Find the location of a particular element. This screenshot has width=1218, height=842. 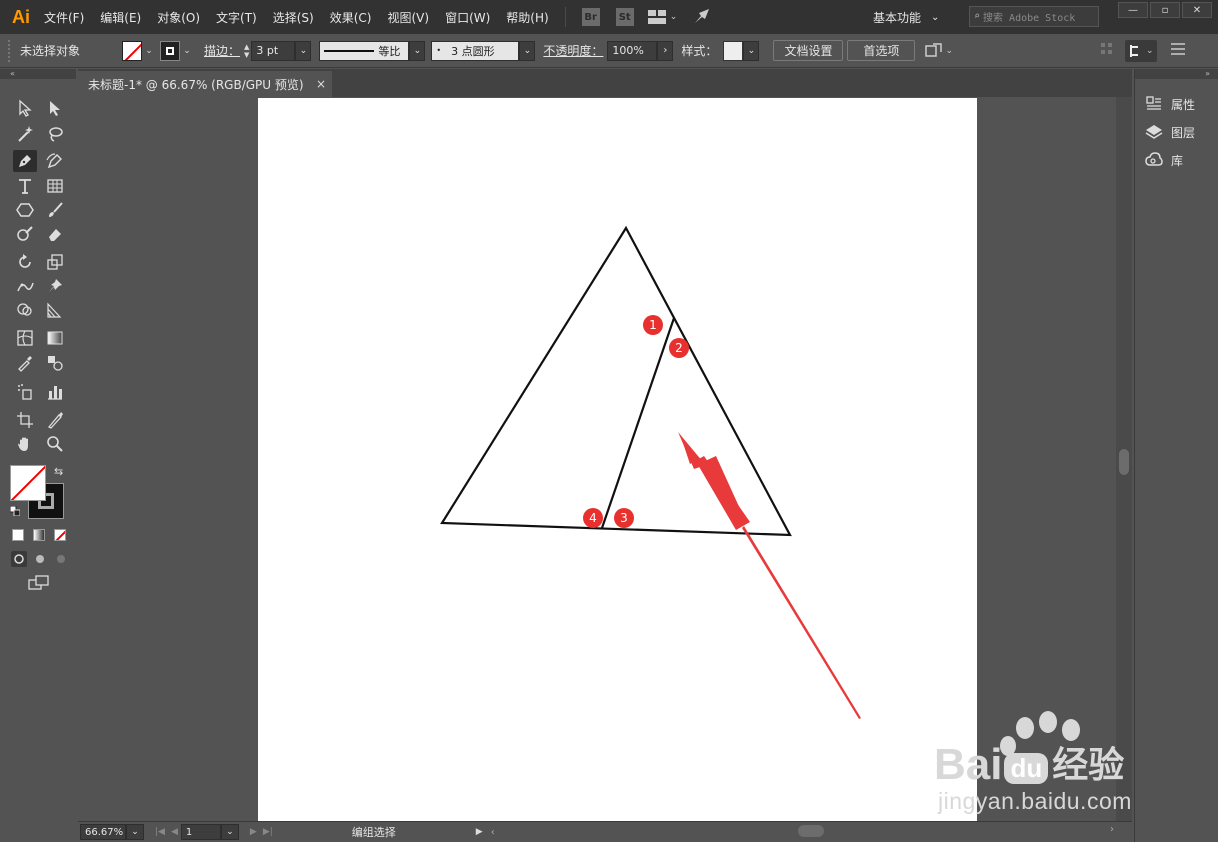

scroll-left-icon: ‹ is located at coordinates (493, 832).